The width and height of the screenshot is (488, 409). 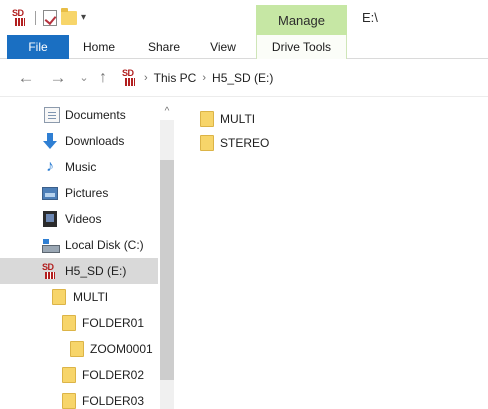 What do you see at coordinates (50, 141) in the screenshot?
I see `downloads-icon` at bounding box center [50, 141].